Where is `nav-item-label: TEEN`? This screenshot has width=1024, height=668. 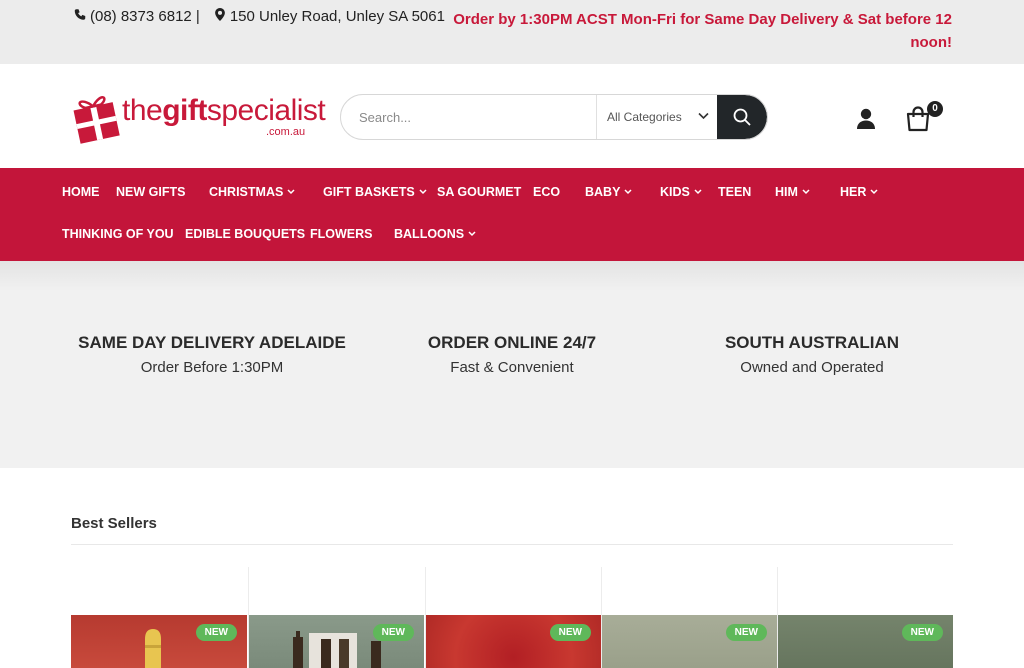
nav-item-label: TEEN is located at coordinates (735, 192).